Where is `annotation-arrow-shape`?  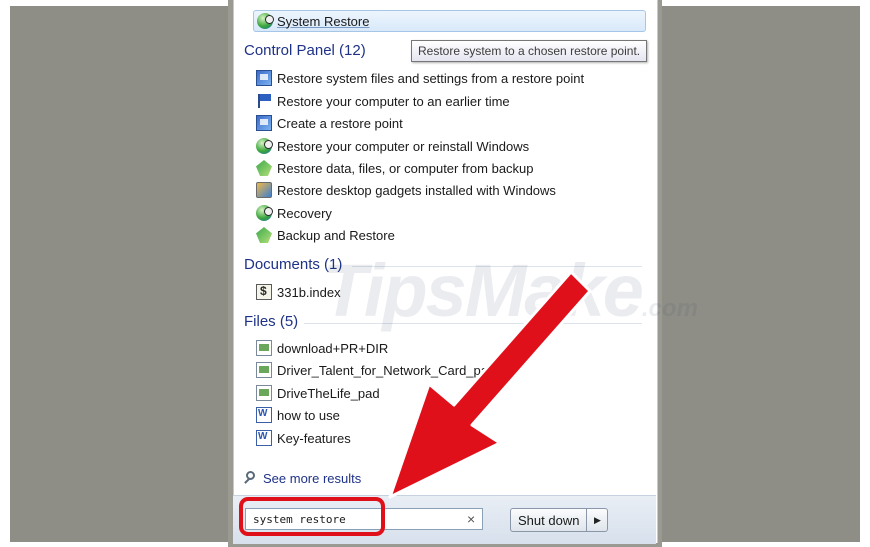 annotation-arrow-shape is located at coordinates (490, 384).